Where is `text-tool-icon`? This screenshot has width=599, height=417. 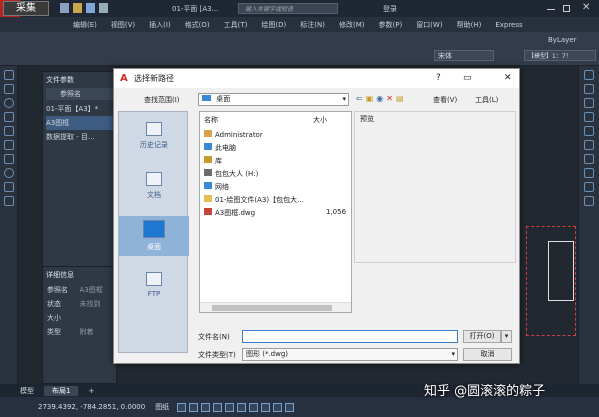
text-tool-icon is located at coordinates (8, 201).